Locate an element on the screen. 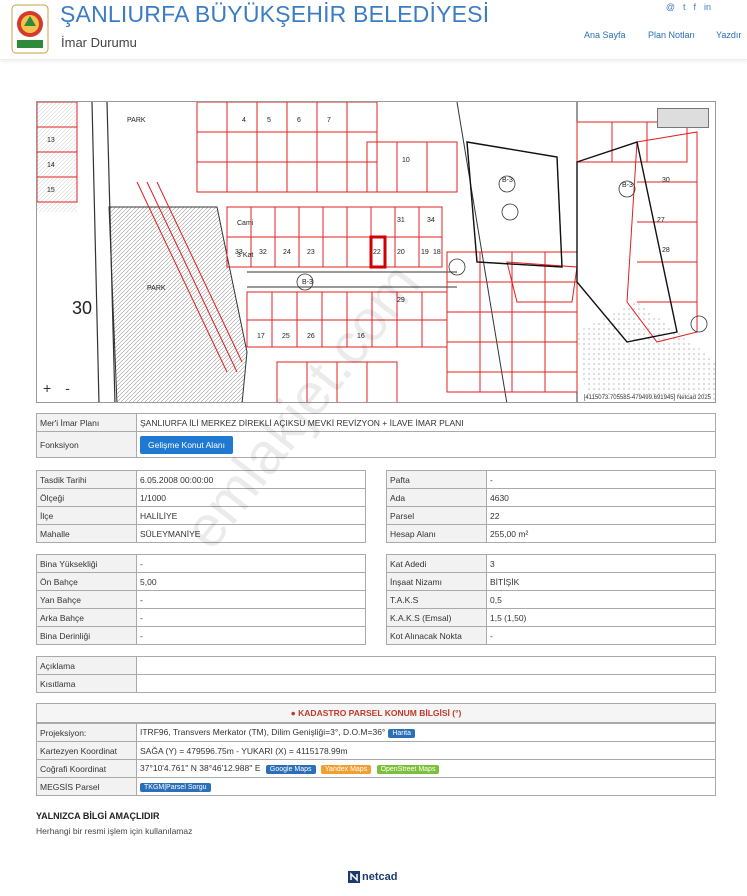  map-block-label: 27 is located at coordinates (661, 220).